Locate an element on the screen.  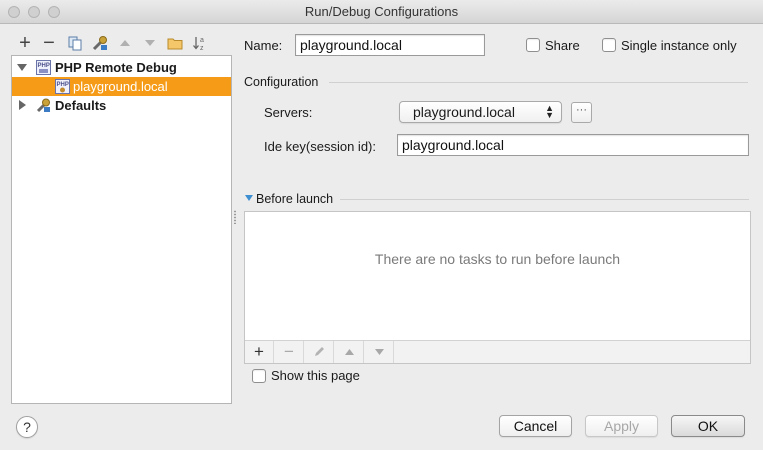
tree-item-label: playground.local is located at coordinates (120, 86).